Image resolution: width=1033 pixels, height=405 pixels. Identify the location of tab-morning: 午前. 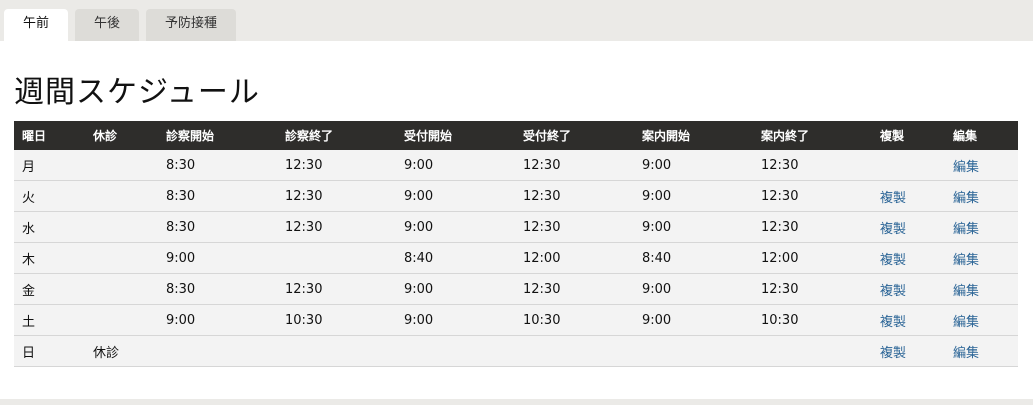
(36, 25).